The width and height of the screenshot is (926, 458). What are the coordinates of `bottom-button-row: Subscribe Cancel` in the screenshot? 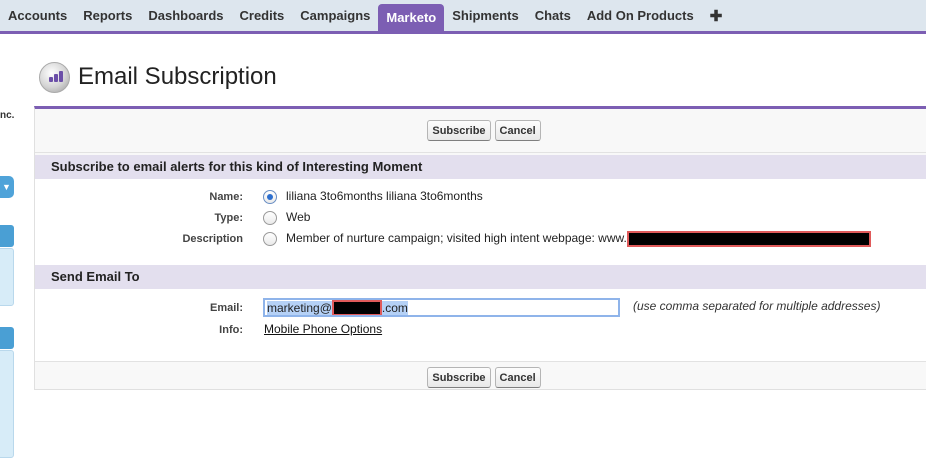 It's located at (480, 377).